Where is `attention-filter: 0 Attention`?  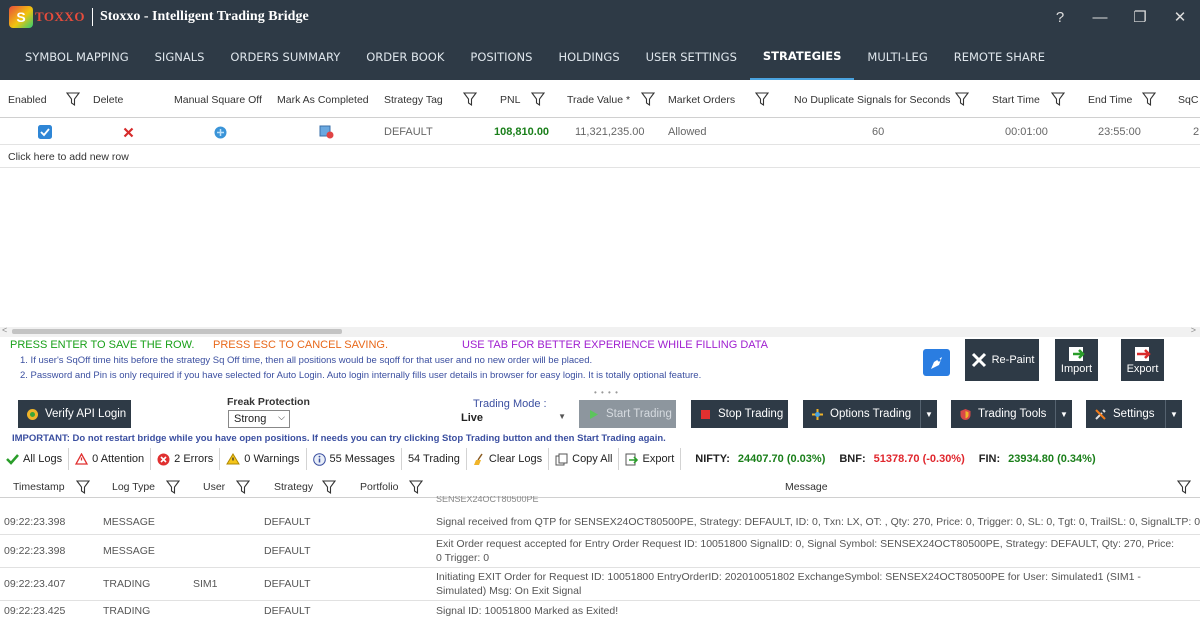
attention-filter: 0 Attention is located at coordinates (110, 459).